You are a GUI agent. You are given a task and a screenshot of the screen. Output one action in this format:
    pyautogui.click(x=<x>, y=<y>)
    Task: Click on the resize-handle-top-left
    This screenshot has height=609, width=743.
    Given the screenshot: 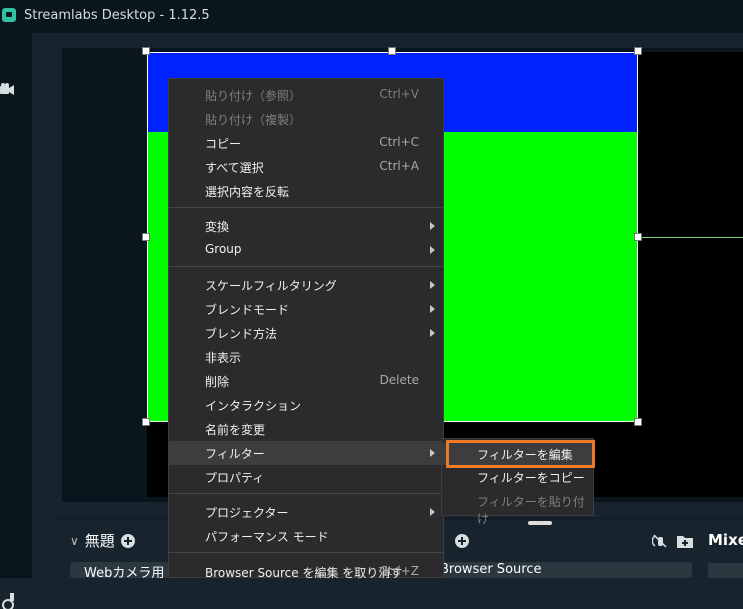 What is the action you would take?
    pyautogui.click(x=146, y=51)
    